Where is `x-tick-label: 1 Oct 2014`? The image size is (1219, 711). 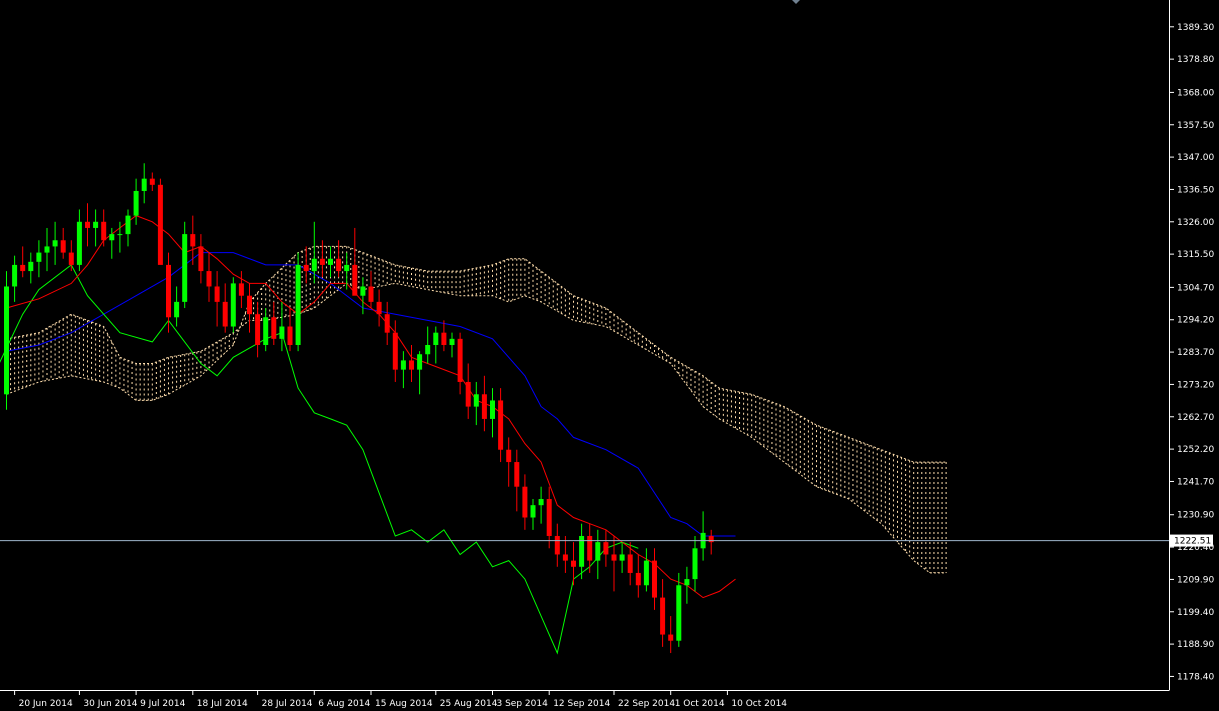 x-tick-label: 1 Oct 2014 is located at coordinates (700, 704).